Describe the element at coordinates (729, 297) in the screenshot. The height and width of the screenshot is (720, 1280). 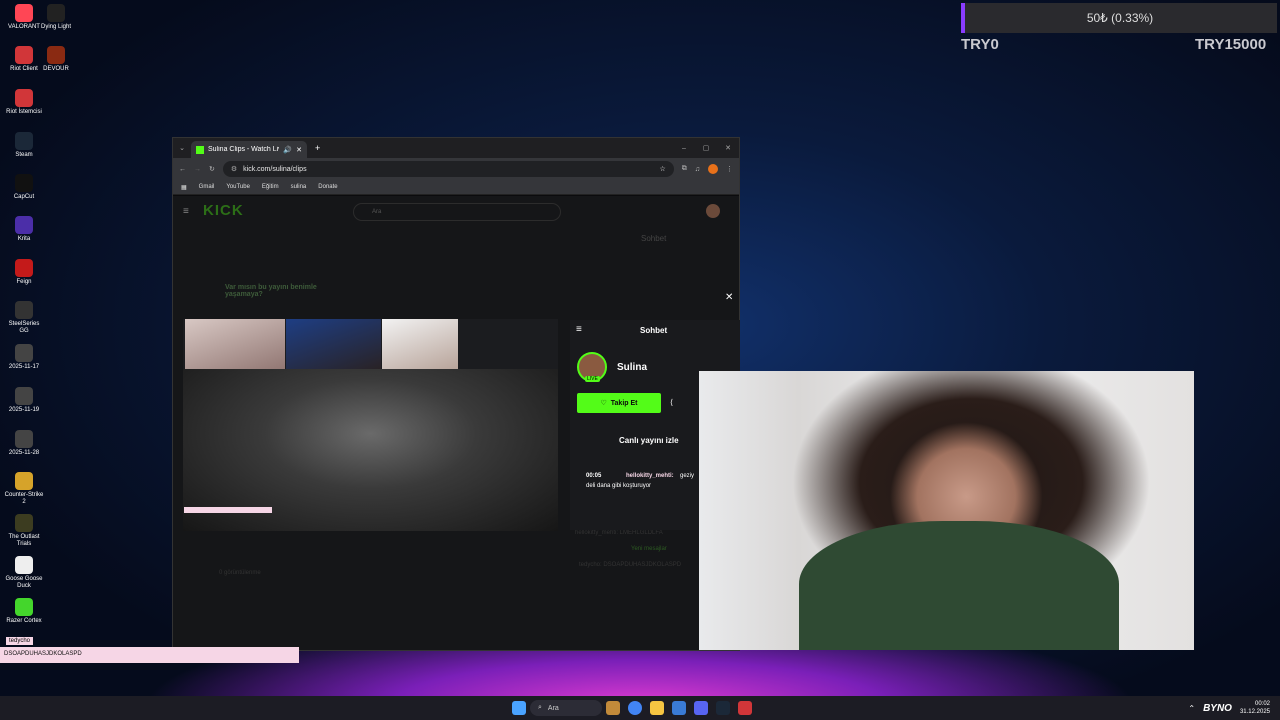
I see `close-icon: ✕` at that location.